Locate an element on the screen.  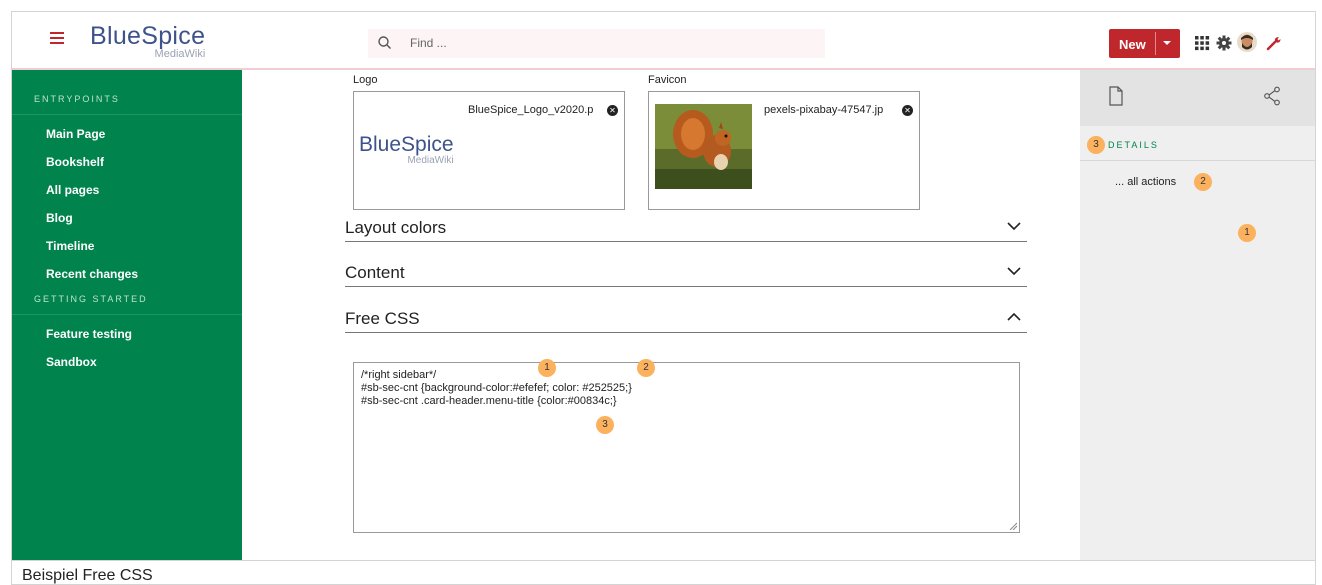
logo-file-name: BlueSpice_Logo_v2020.p is located at coordinates (531, 110).